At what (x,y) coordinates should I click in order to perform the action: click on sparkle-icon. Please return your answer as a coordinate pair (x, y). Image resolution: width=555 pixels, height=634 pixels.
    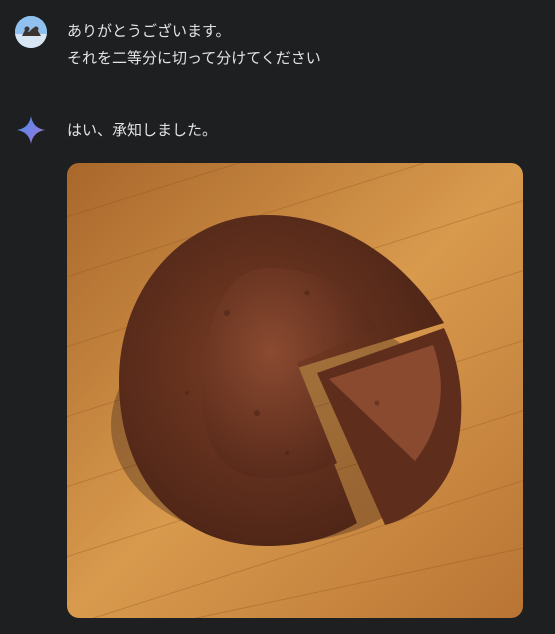
    Looking at the image, I should click on (31, 130).